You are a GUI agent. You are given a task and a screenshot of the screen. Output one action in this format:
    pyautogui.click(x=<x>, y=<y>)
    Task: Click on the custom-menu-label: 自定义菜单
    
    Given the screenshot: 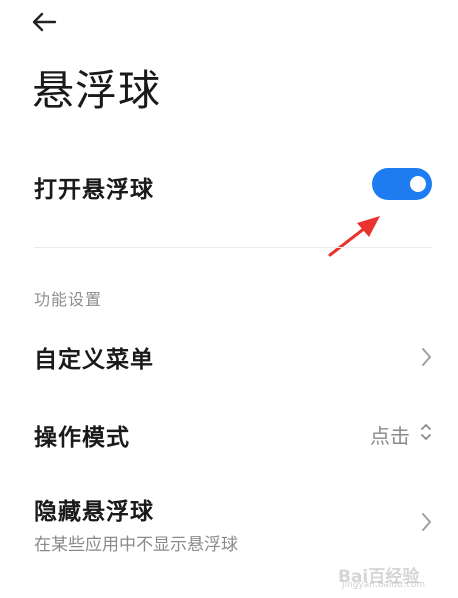 What is the action you would take?
    pyautogui.click(x=94, y=360)
    